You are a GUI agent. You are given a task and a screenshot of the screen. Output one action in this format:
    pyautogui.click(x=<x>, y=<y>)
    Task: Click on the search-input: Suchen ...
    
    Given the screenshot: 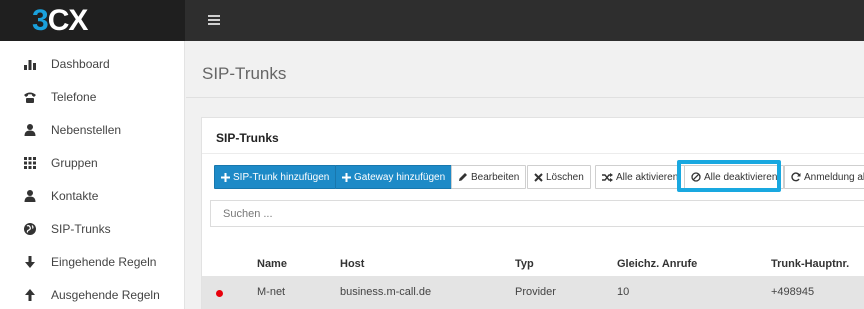 What is the action you would take?
    pyautogui.click(x=537, y=213)
    